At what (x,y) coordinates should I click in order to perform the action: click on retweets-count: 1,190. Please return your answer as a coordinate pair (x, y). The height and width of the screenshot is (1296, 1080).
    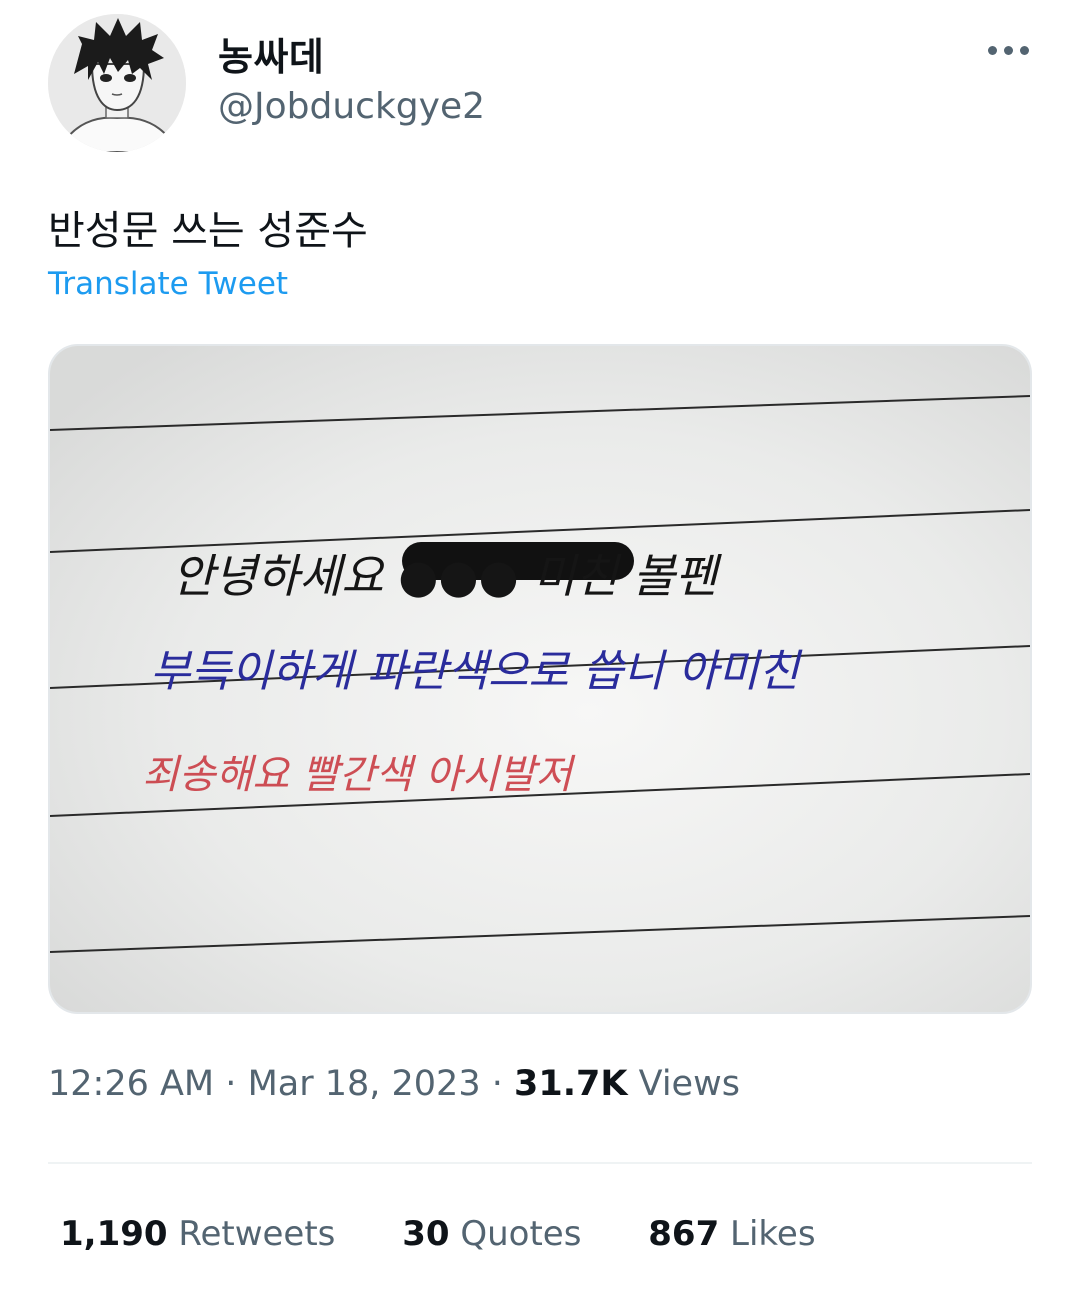
    Looking at the image, I should click on (114, 1234).